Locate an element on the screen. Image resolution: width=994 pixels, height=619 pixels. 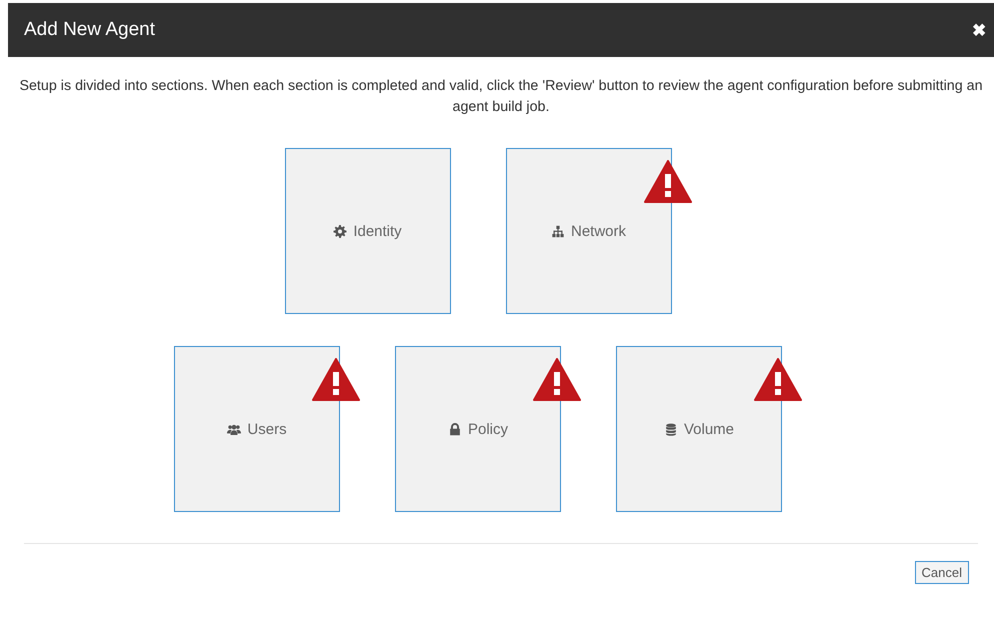
section-label: Users is located at coordinates (267, 429).